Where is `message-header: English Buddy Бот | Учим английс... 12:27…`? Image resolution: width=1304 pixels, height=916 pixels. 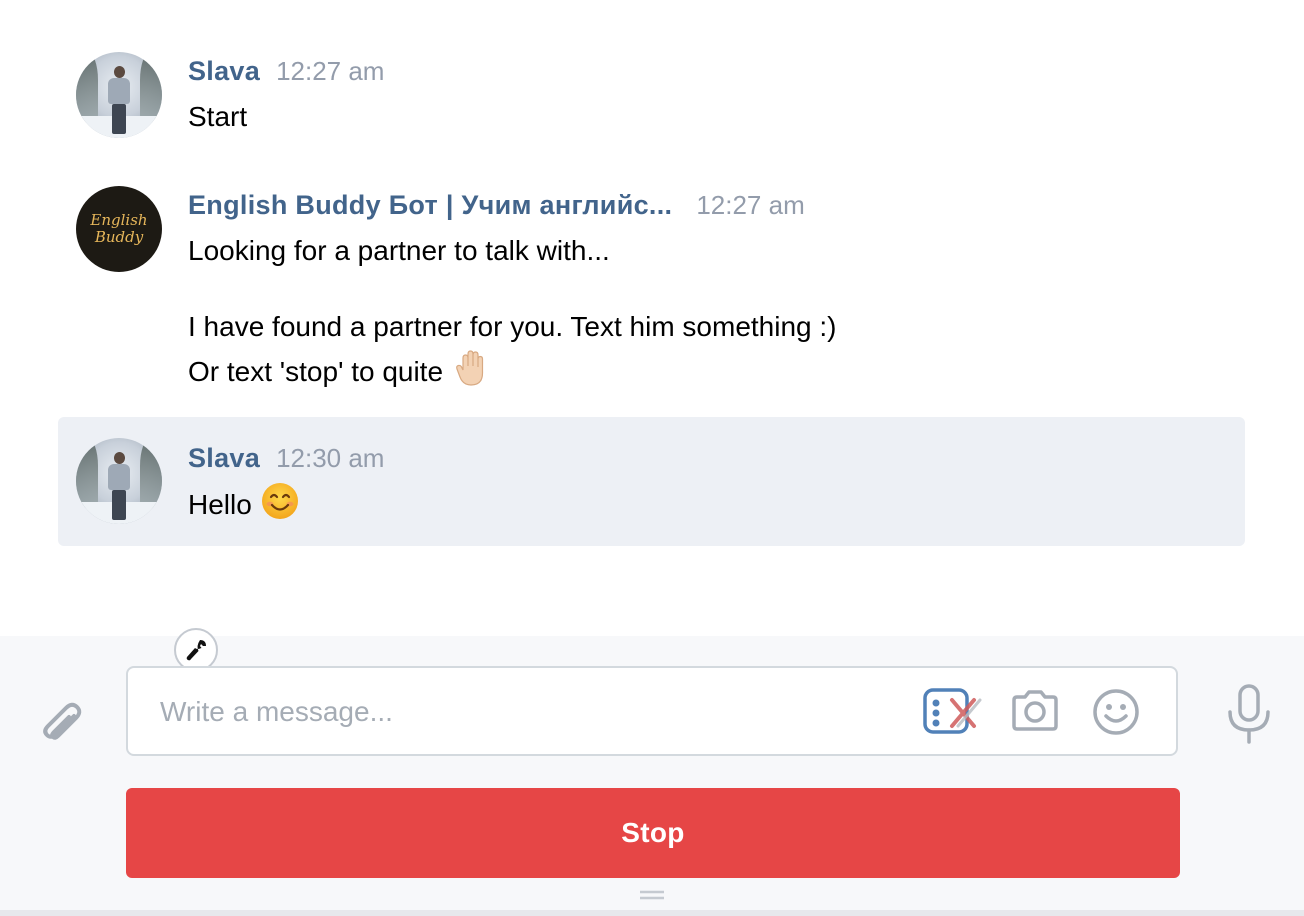
message-header: English Buddy Бот | Учим английс... 12:27… is located at coordinates (496, 205).